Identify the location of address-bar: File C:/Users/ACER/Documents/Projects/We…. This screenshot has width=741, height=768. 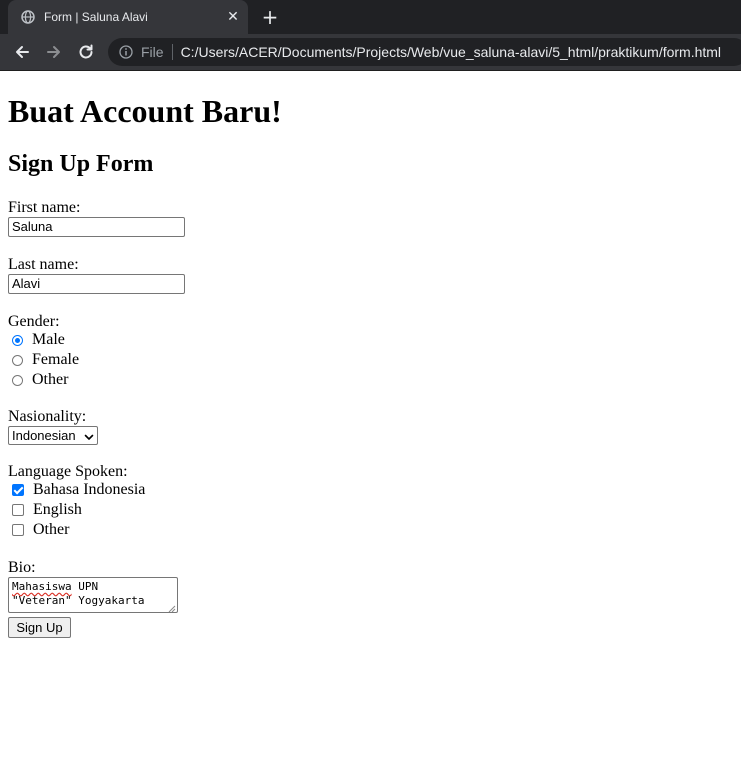
(424, 52).